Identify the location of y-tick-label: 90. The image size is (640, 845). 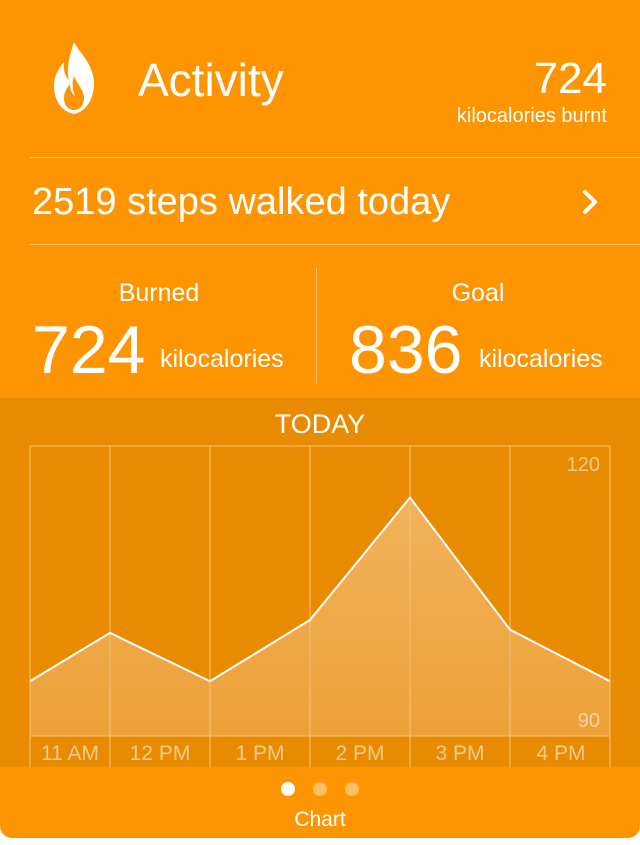
(589, 721).